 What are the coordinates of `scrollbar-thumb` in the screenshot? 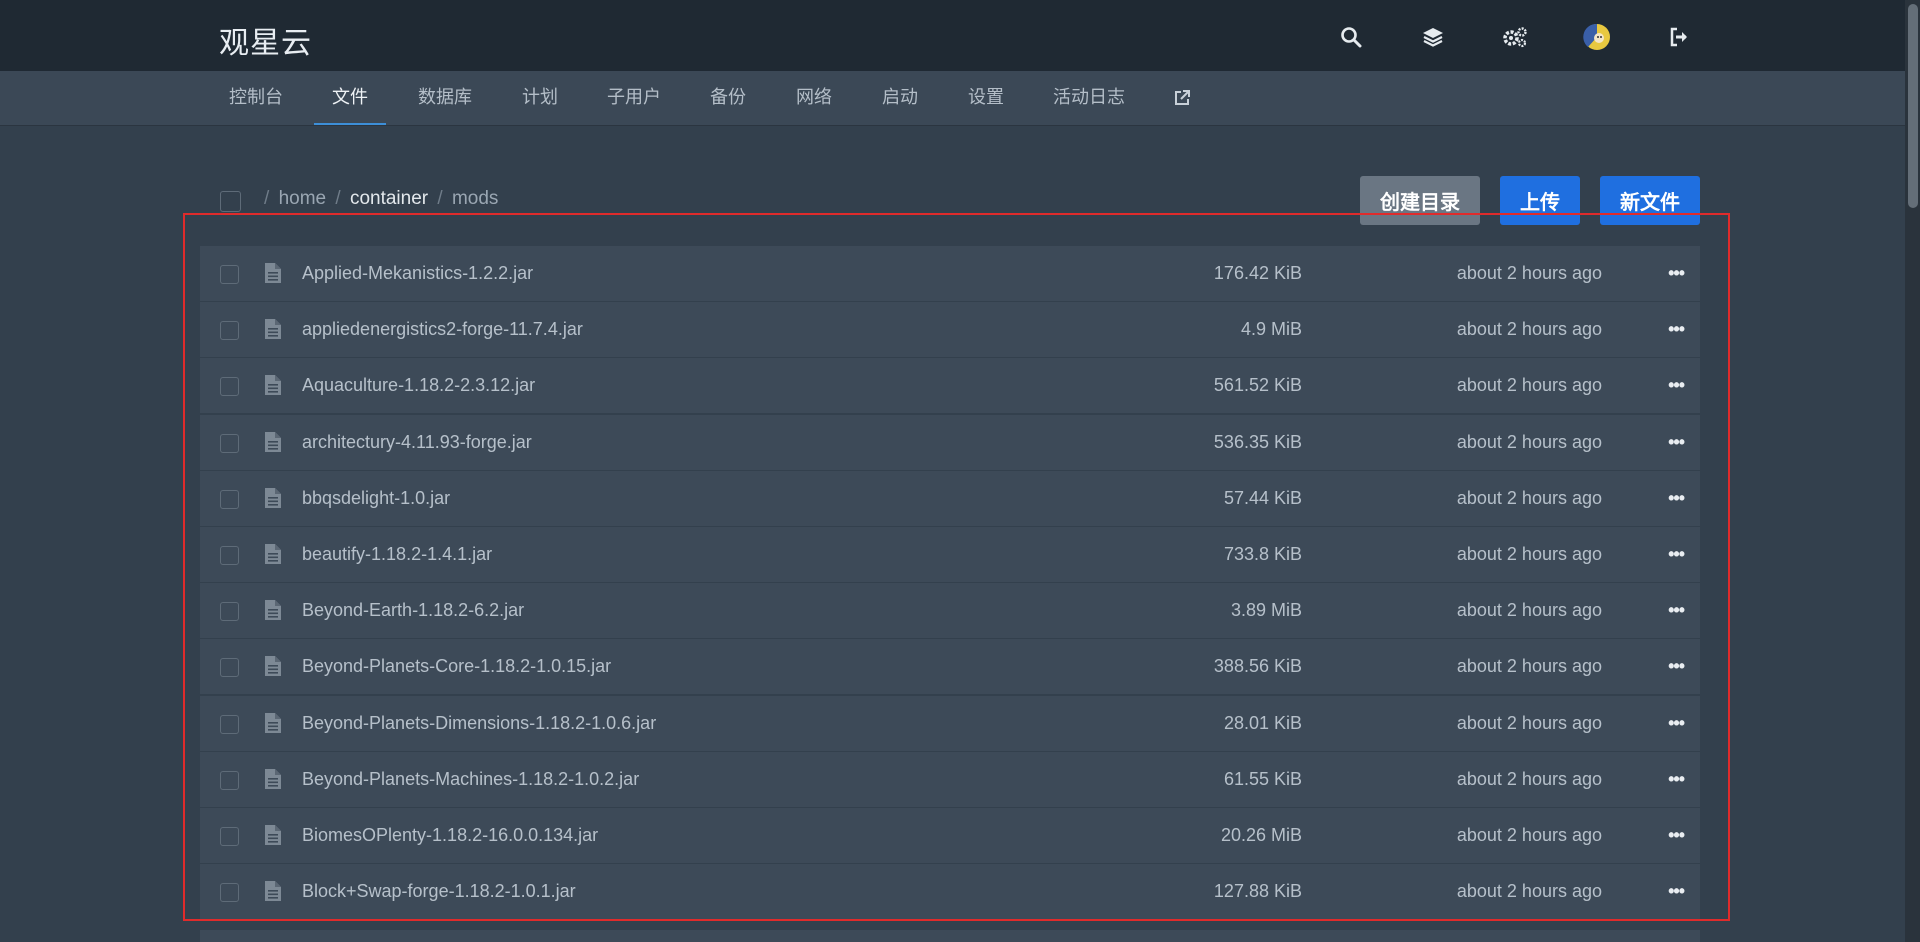 It's located at (1913, 106).